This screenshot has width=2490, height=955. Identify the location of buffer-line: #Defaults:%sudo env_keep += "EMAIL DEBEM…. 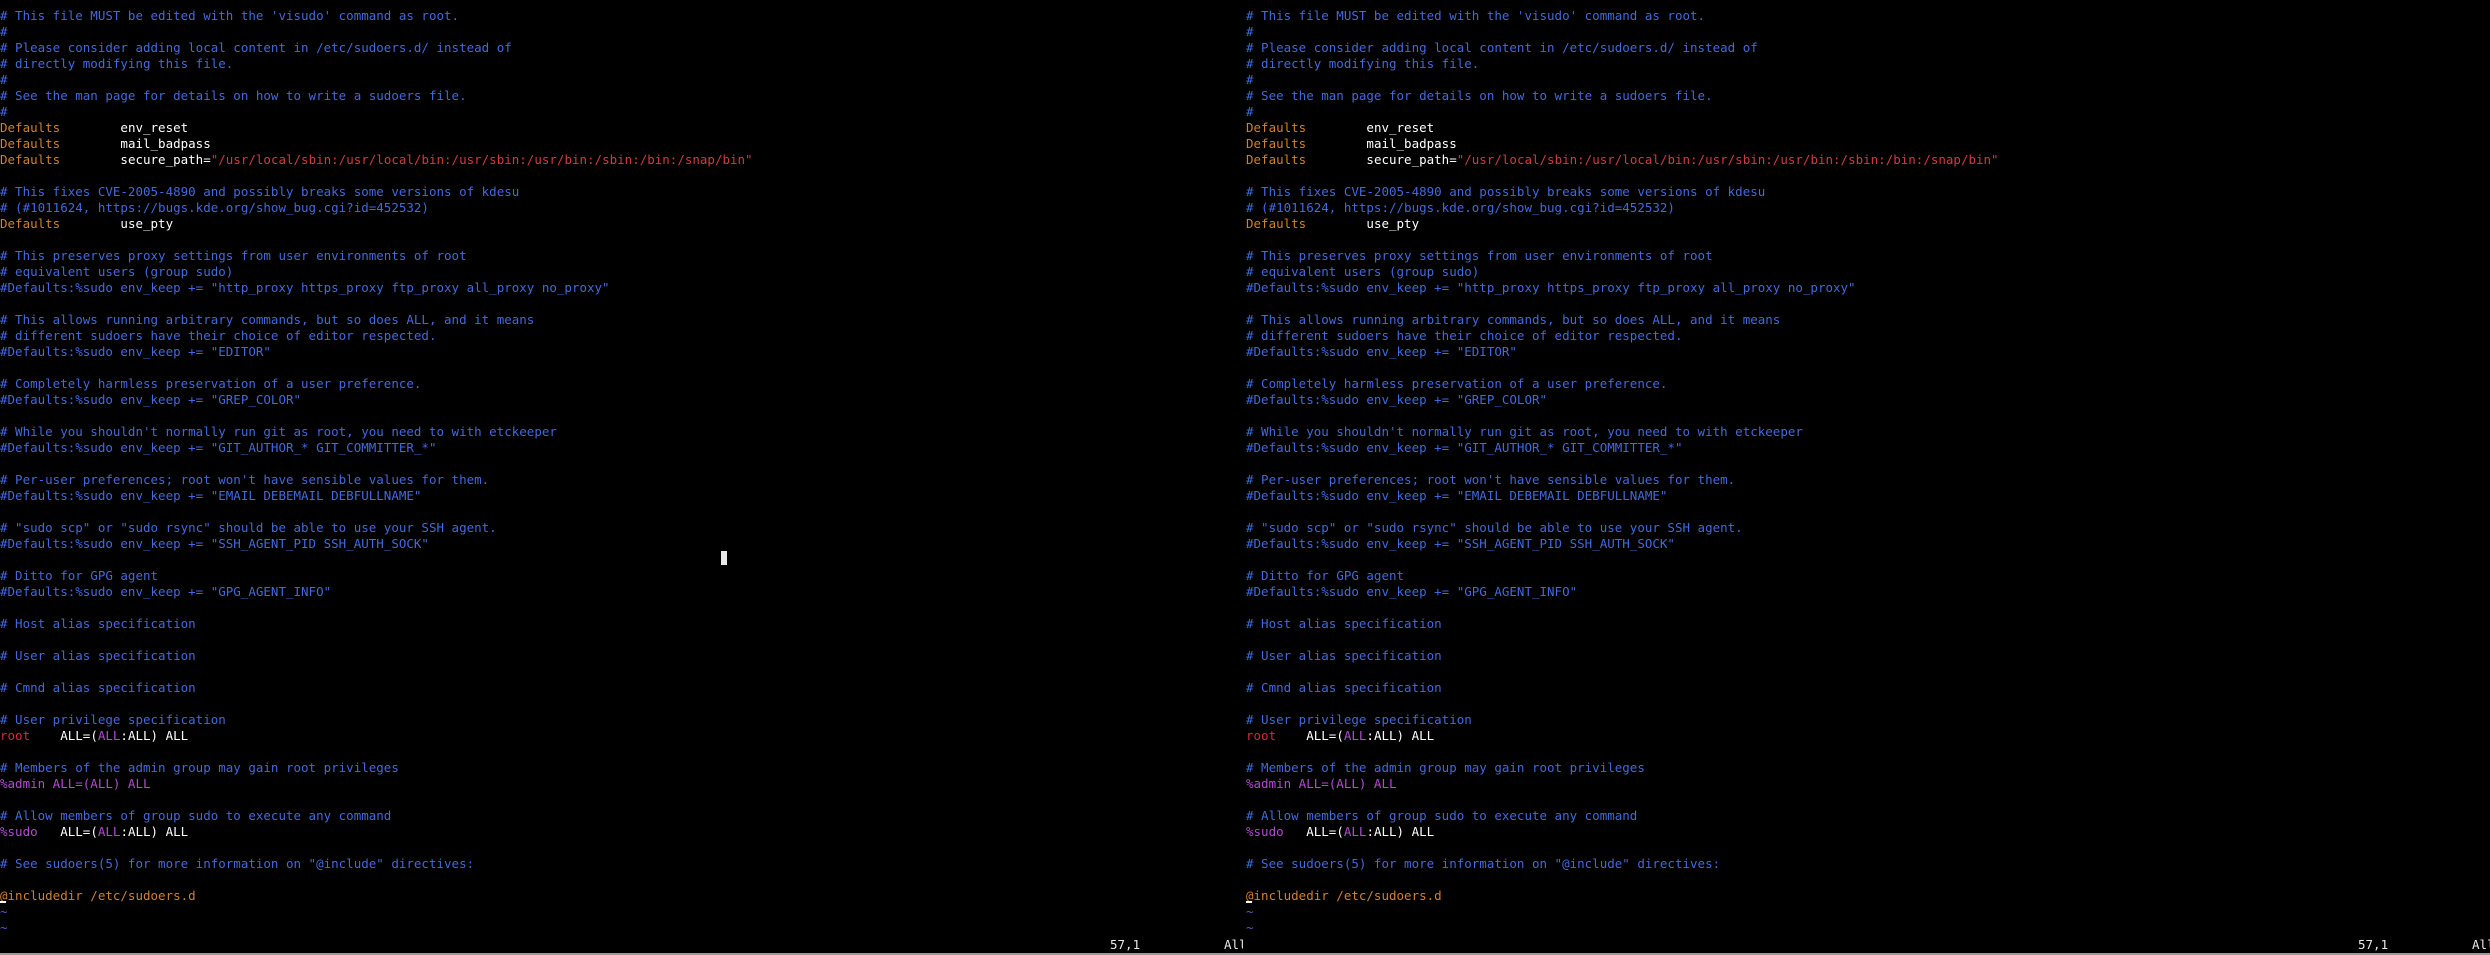
(621, 496).